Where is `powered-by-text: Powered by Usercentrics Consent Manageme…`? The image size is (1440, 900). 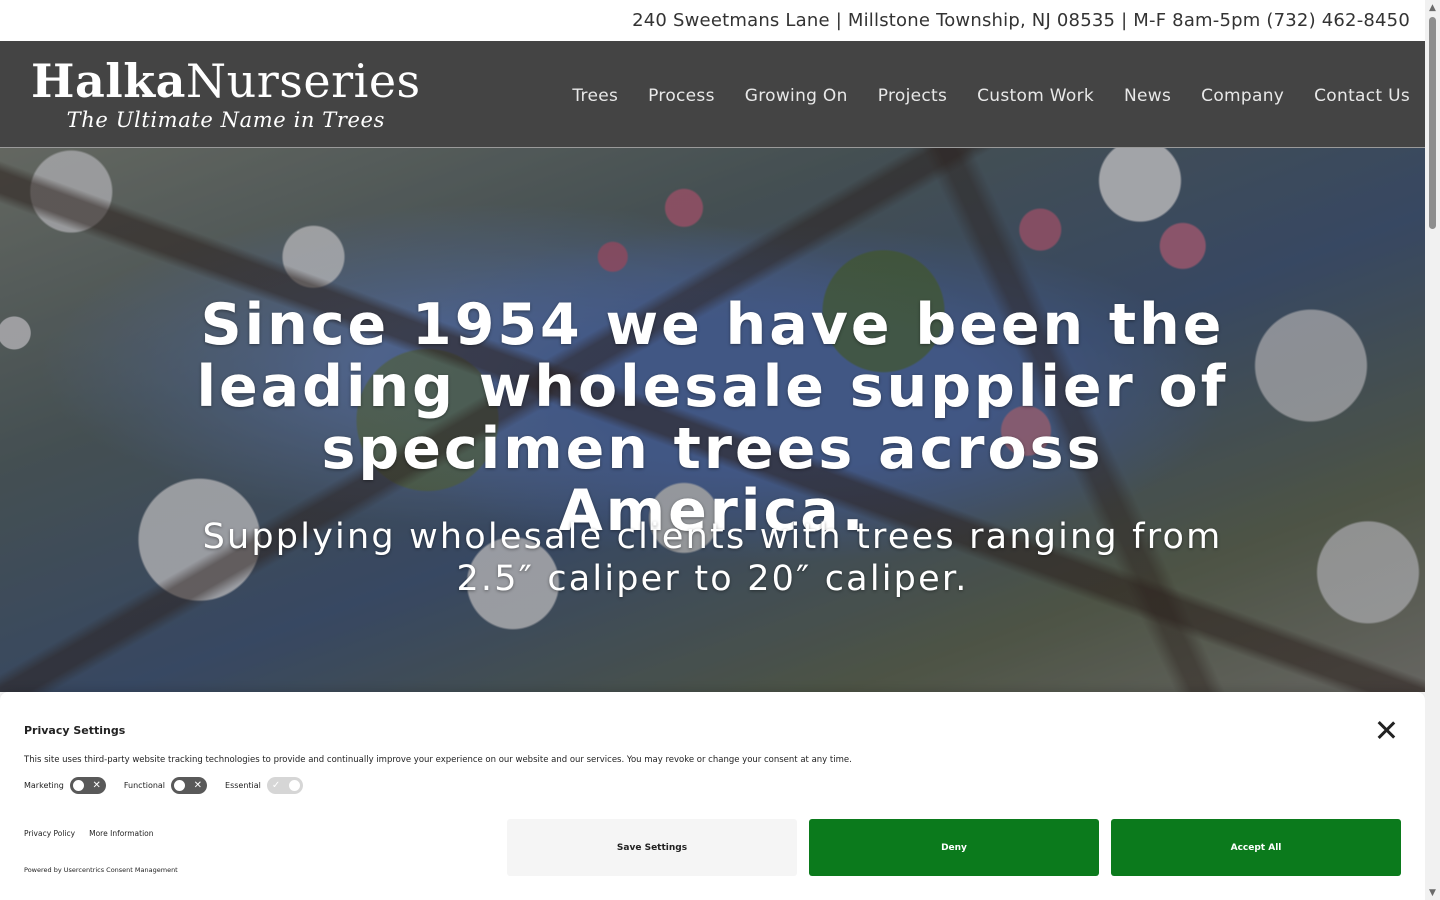
powered-by-text: Powered by Usercentrics Consent Manageme… is located at coordinates (101, 870).